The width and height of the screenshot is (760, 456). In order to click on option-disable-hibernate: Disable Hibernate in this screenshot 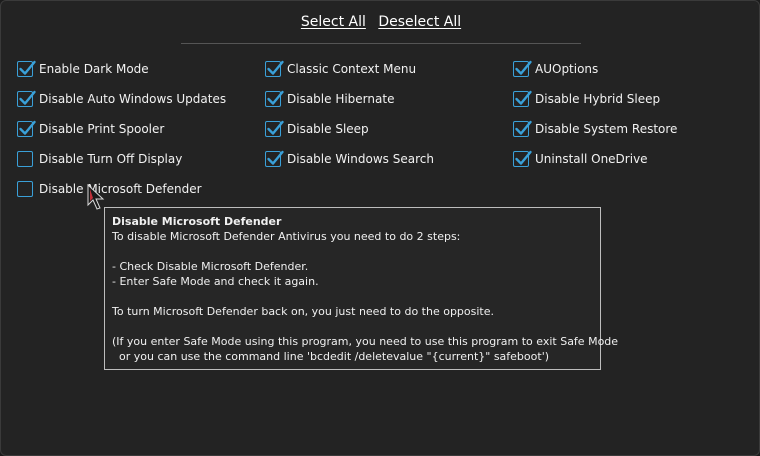, I will do `click(329, 99)`.